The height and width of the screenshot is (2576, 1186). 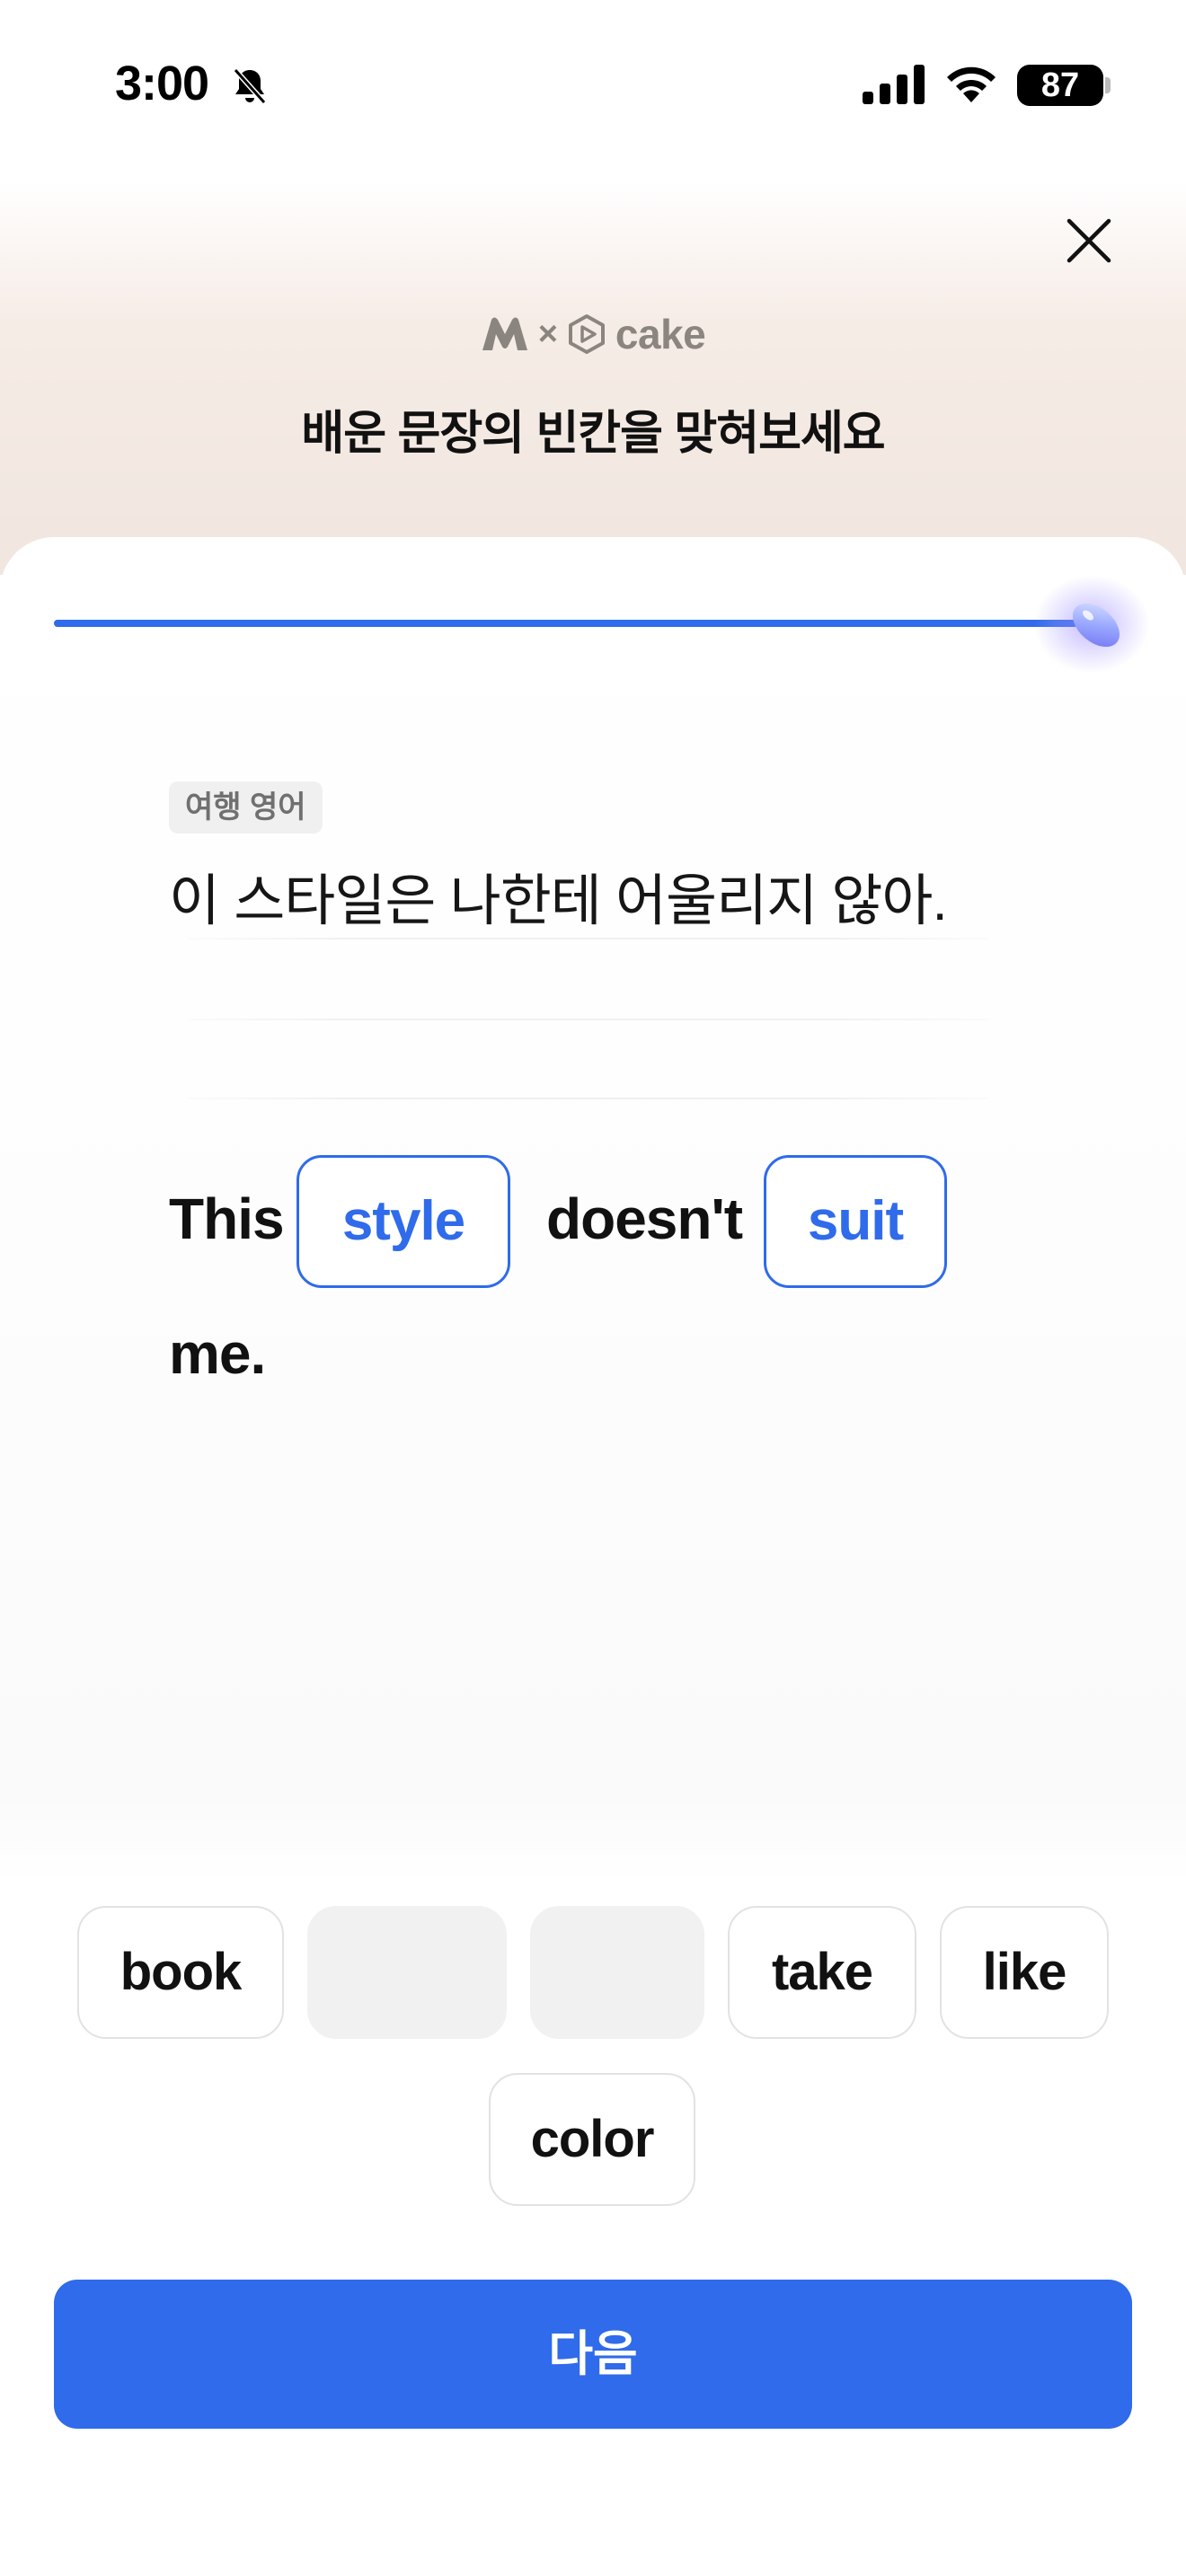 I want to click on brand-cake-wordmark: cake, so click(x=660, y=334).